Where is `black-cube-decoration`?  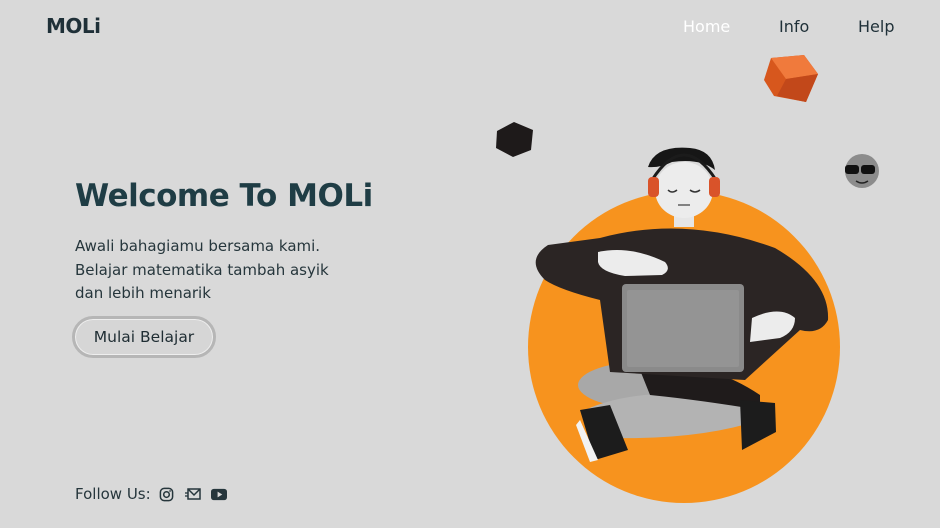
black-cube-decoration is located at coordinates (514, 139).